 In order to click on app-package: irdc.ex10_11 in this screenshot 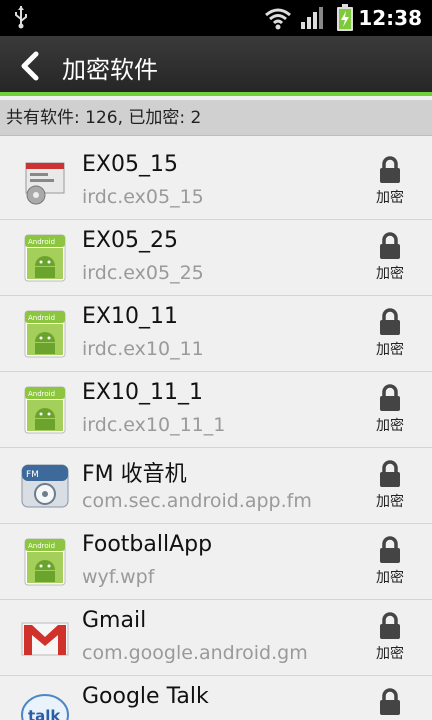, I will do `click(143, 349)`.